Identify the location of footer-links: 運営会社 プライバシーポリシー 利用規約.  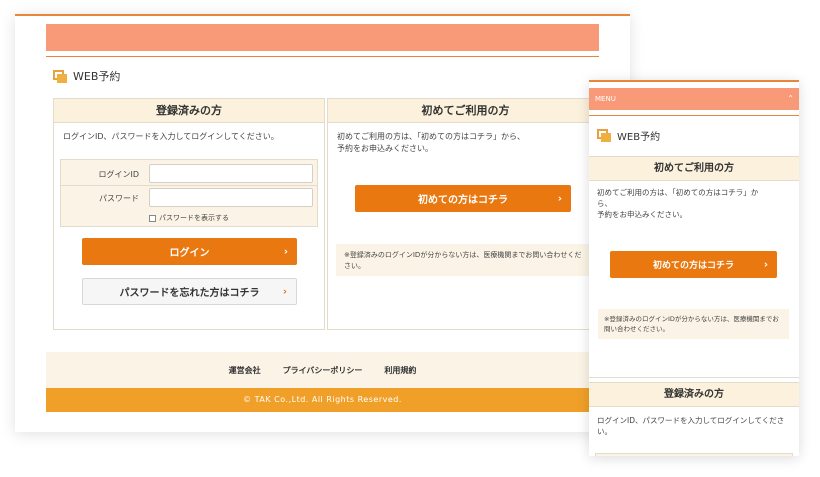
(322, 370).